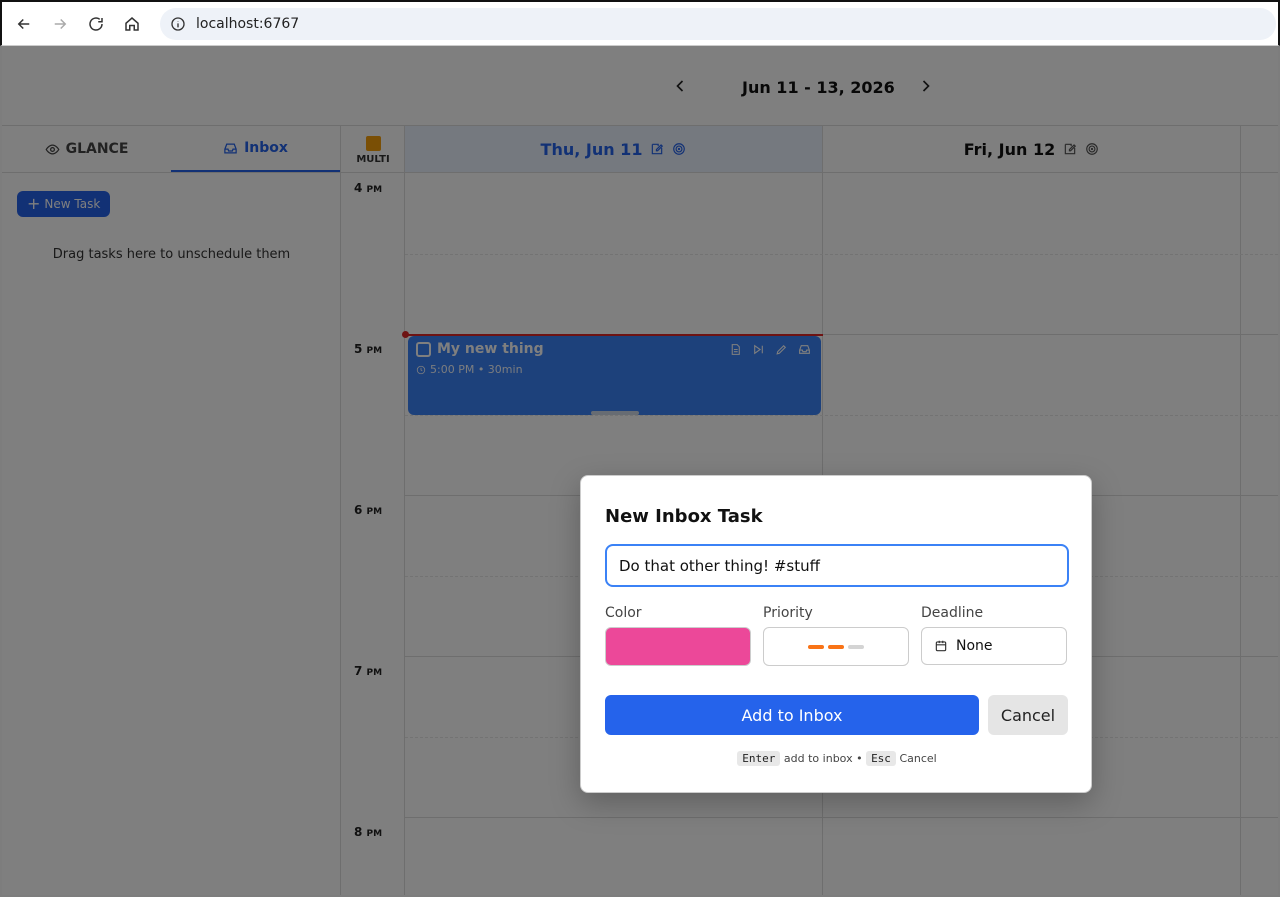 The width and height of the screenshot is (1280, 897). I want to click on task-title-input, so click(837, 565).